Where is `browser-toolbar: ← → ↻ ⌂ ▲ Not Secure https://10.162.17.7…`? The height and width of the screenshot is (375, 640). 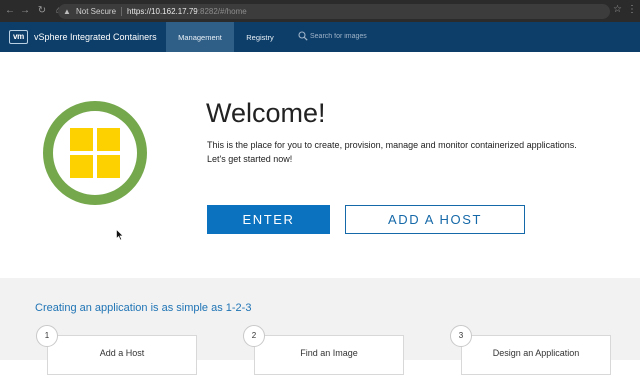 browser-toolbar: ← → ↻ ⌂ ▲ Not Secure https://10.162.17.7… is located at coordinates (320, 11).